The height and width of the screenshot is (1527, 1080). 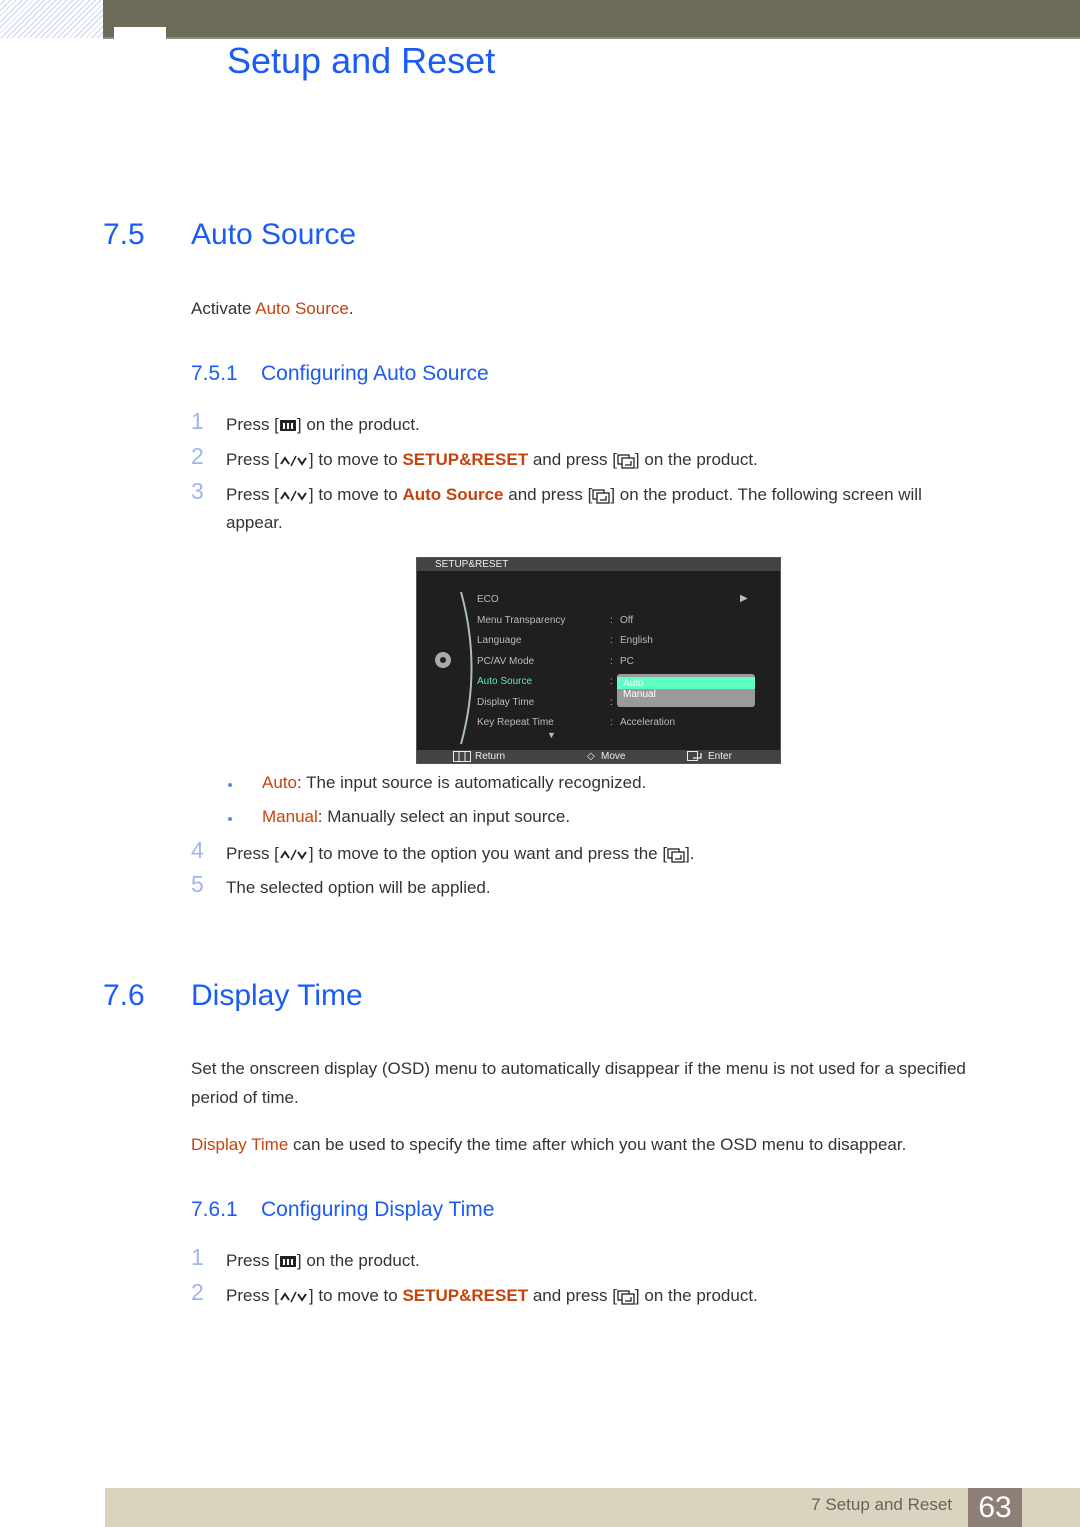 I want to click on submenu-arrow-icon: ▶, so click(x=744, y=598).